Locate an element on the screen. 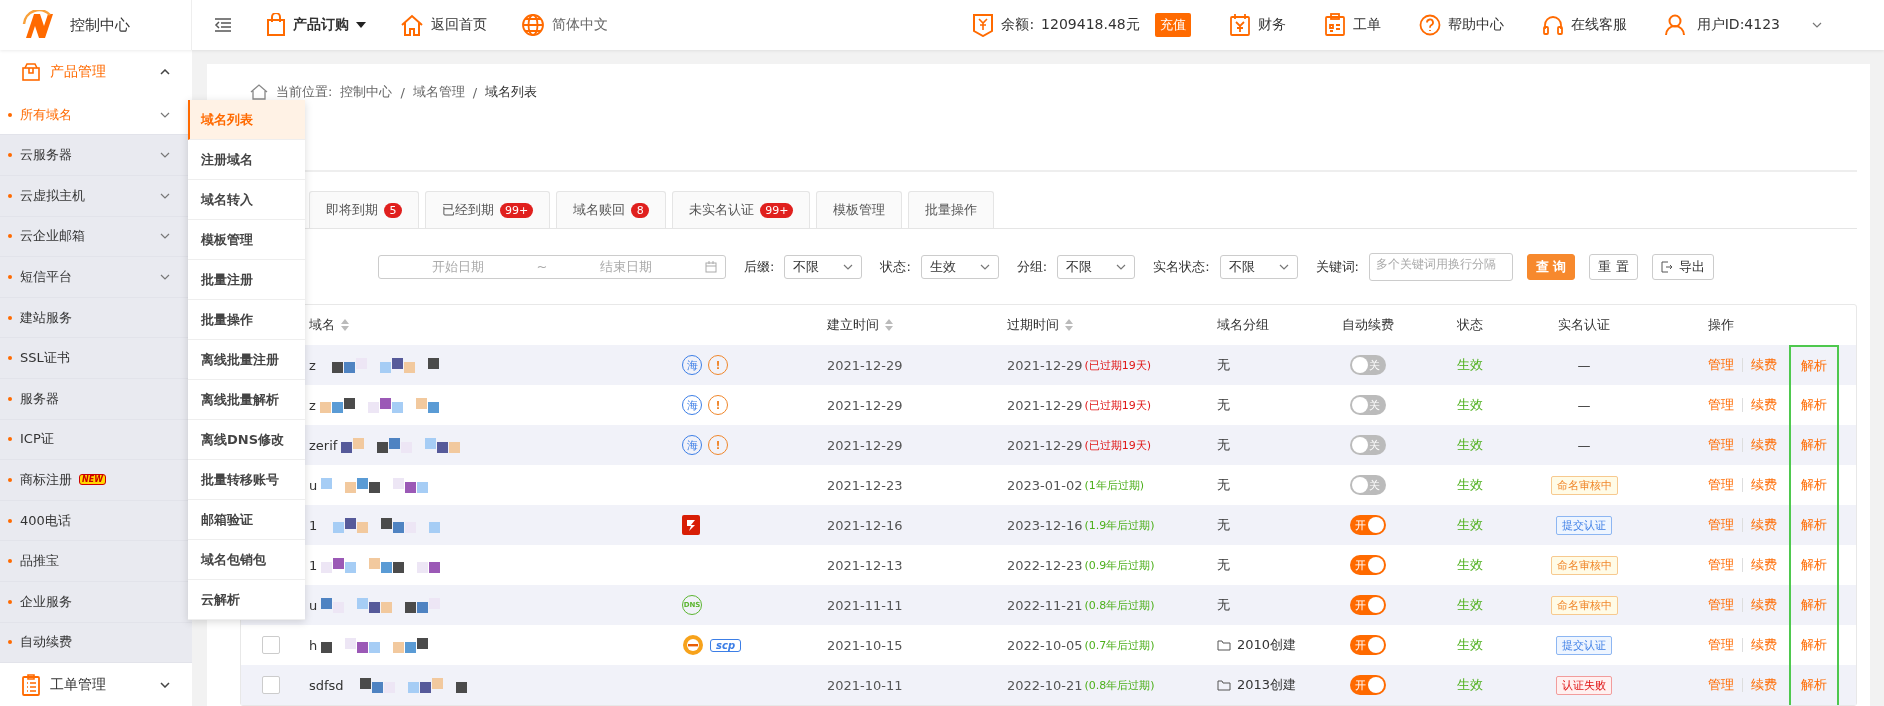  domain-name: sdfsd is located at coordinates (326, 685).